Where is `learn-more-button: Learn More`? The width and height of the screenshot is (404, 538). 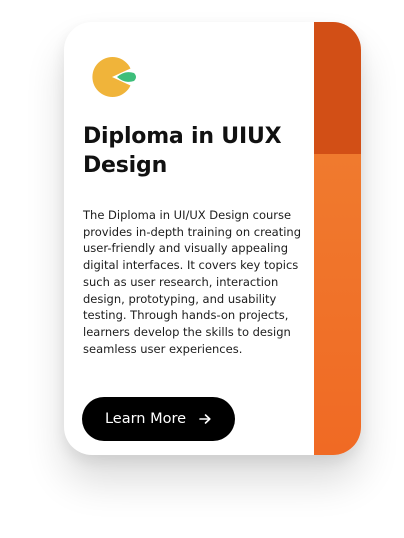 learn-more-button: Learn More is located at coordinates (158, 419).